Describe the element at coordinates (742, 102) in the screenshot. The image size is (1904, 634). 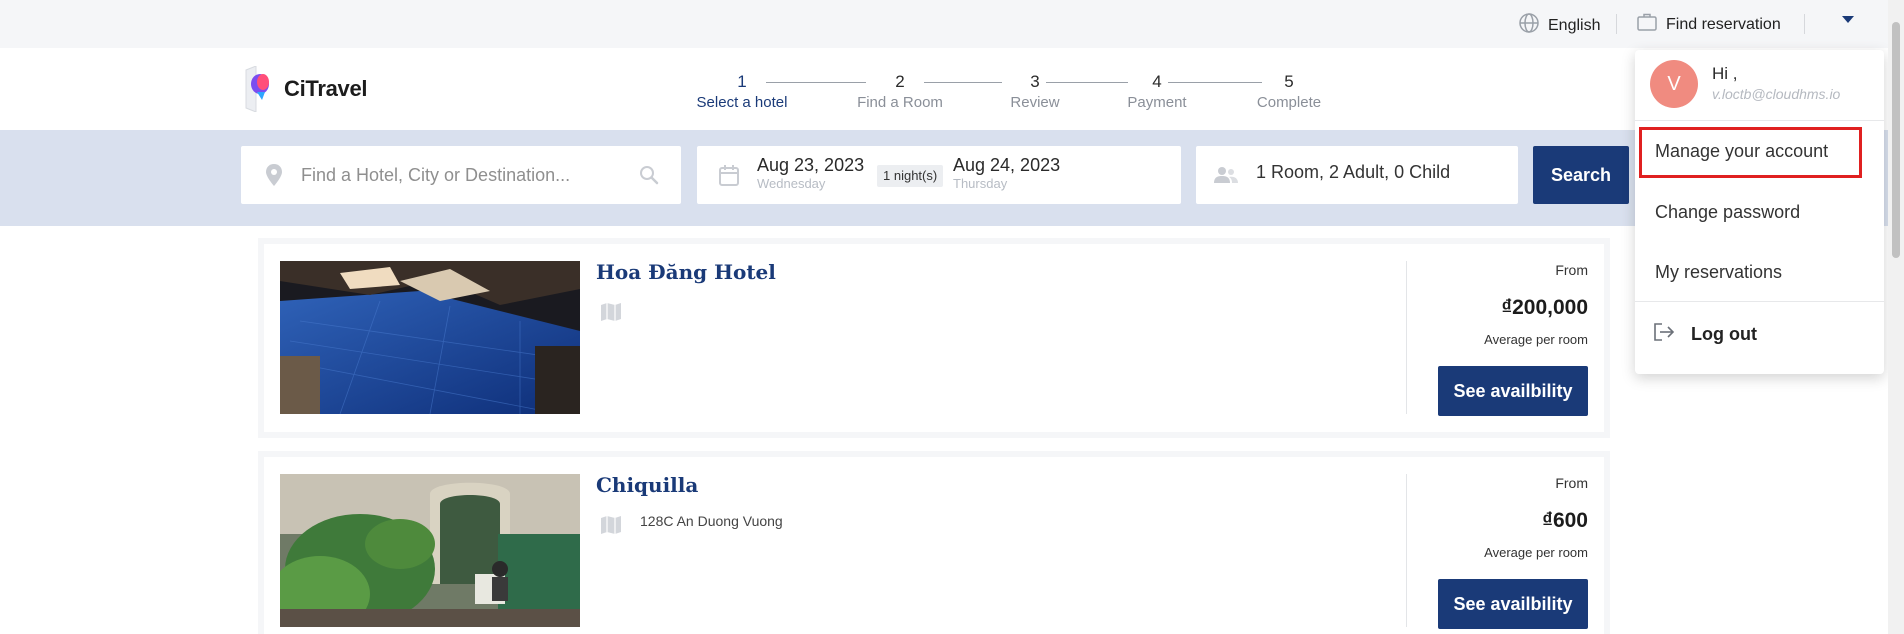
I see `step-label: Select a hotel` at that location.